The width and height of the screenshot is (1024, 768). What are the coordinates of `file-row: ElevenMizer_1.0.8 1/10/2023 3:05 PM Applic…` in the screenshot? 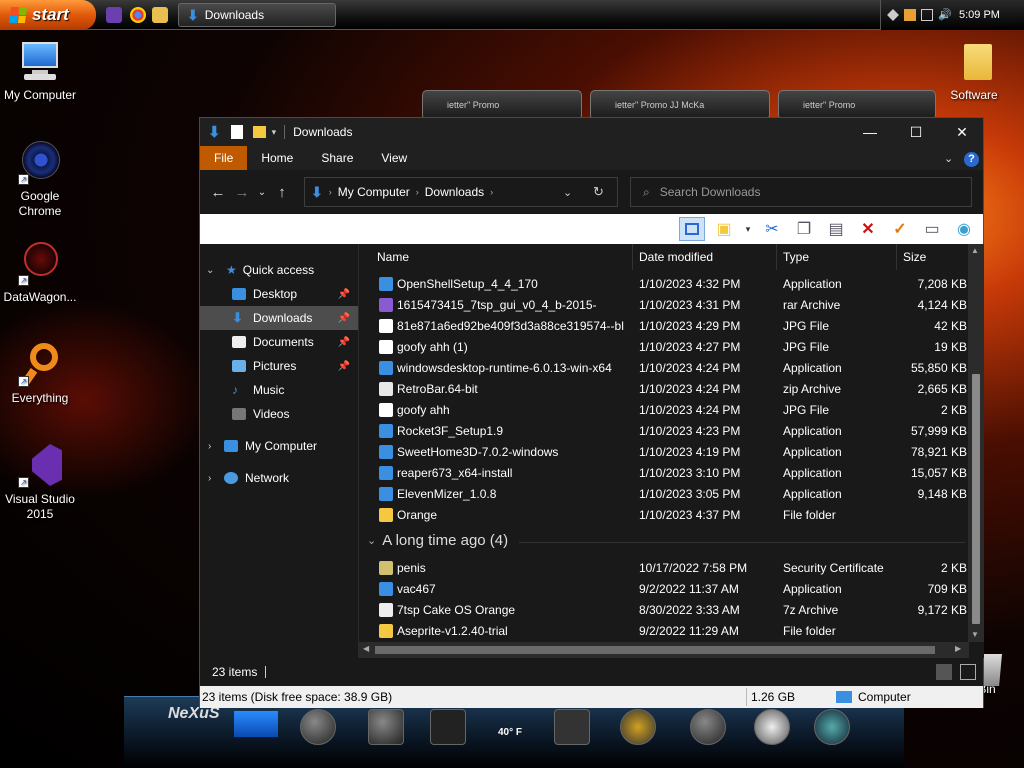 It's located at (664, 494).